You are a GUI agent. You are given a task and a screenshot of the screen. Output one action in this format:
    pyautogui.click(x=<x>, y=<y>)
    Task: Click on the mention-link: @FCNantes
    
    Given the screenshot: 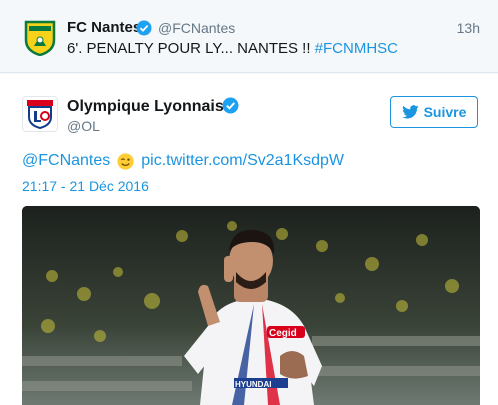 What is the action you would take?
    pyautogui.click(x=66, y=161)
    